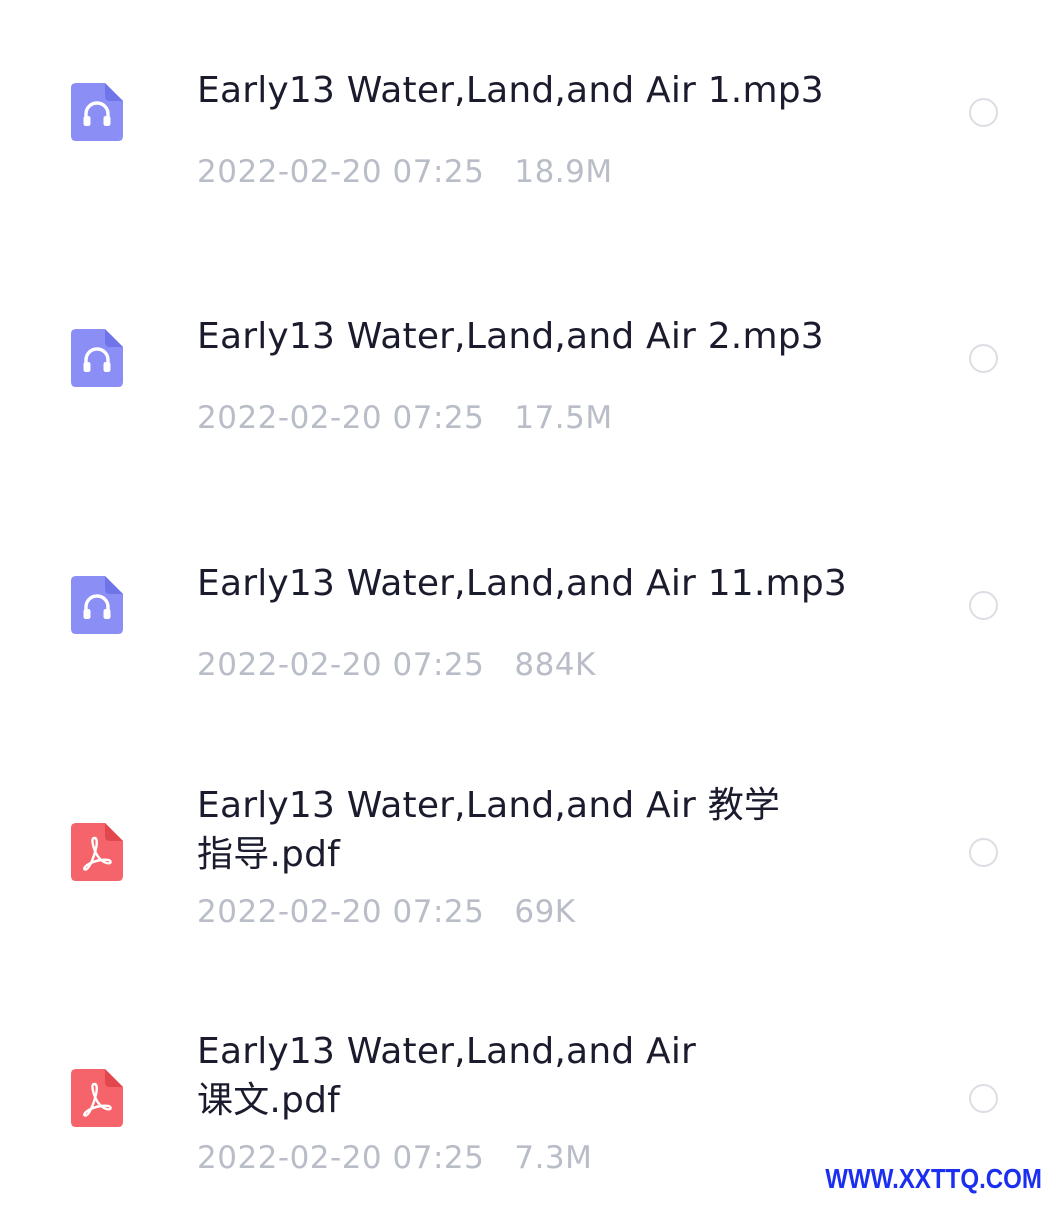 The image size is (1047, 1232). What do you see at coordinates (447, 1076) in the screenshot?
I see `file-name: Early13 Water,Land,and Air 课文.pdf` at bounding box center [447, 1076].